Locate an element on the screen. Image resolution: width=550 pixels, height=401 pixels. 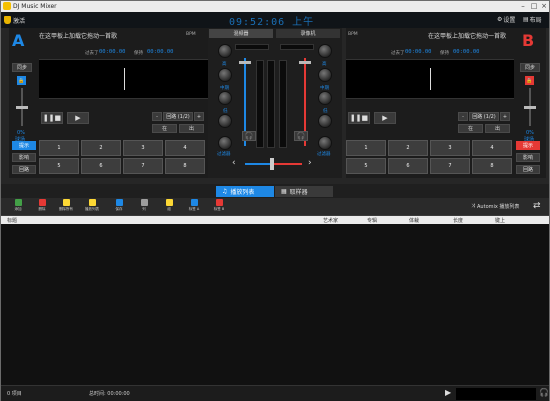
deck-a-pitch-slider is located at coordinates (22, 107).